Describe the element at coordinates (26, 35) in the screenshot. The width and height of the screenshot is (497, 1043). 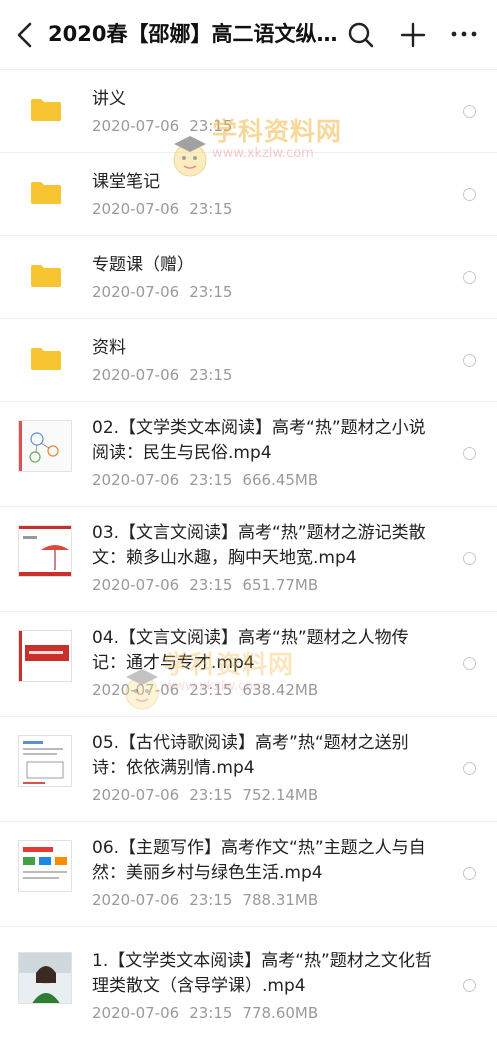
I see `back-arrow-icon` at that location.